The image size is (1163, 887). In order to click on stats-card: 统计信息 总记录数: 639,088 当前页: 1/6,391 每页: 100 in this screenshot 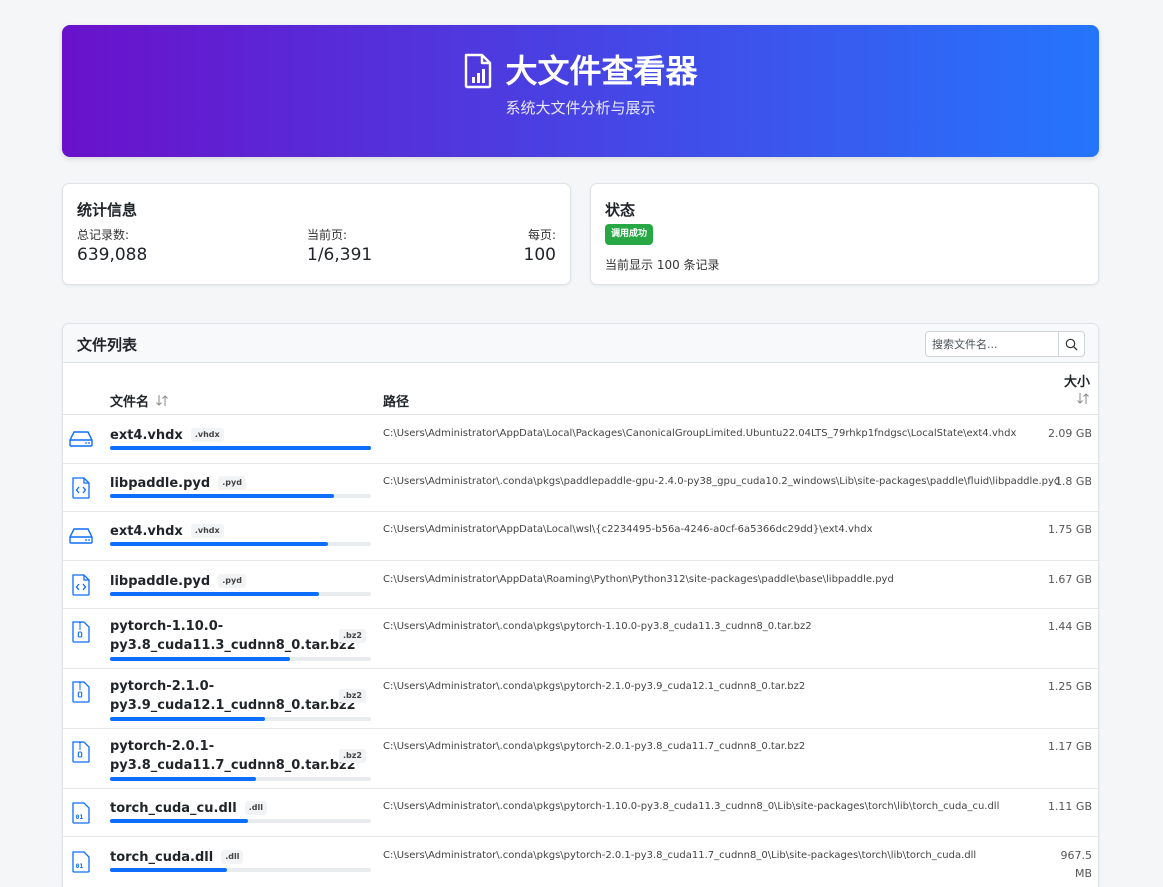, I will do `click(316, 234)`.